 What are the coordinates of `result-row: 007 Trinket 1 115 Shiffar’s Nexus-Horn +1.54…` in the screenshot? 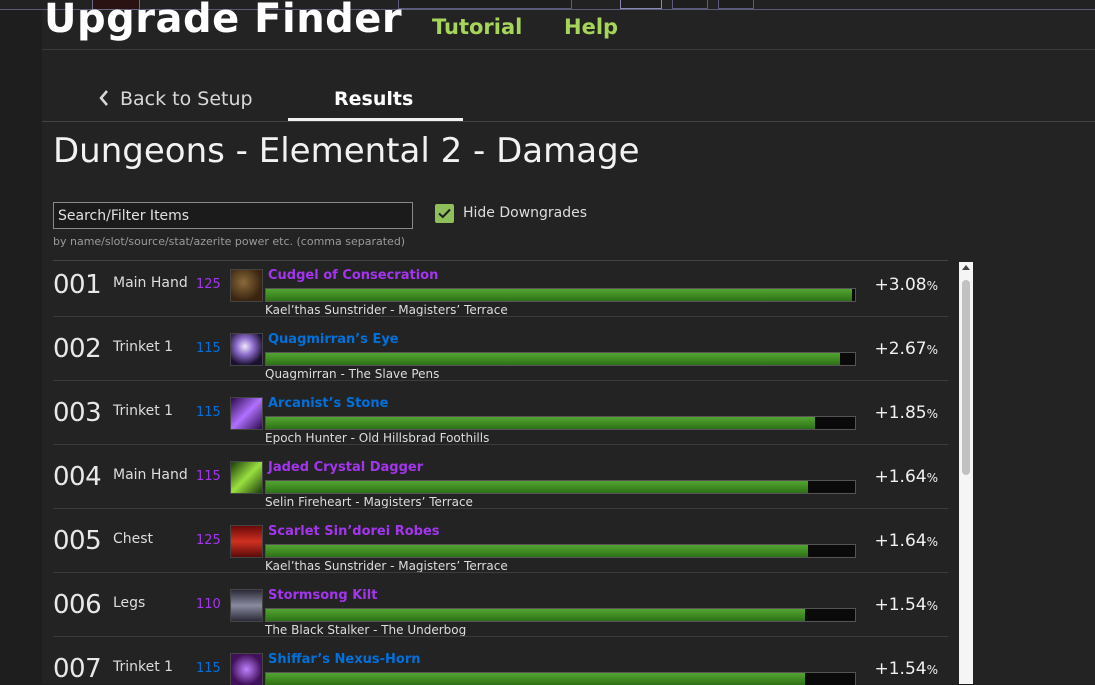 It's located at (500, 665).